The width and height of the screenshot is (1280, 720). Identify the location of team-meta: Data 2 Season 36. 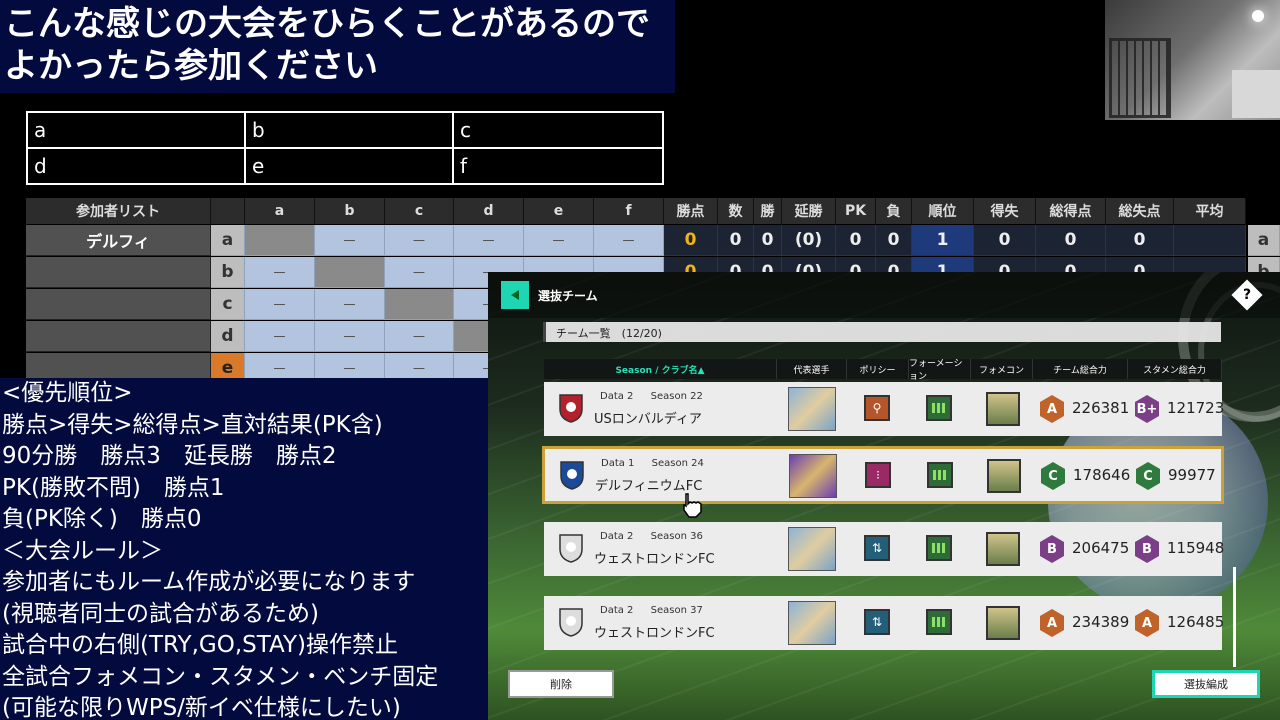
(651, 536).